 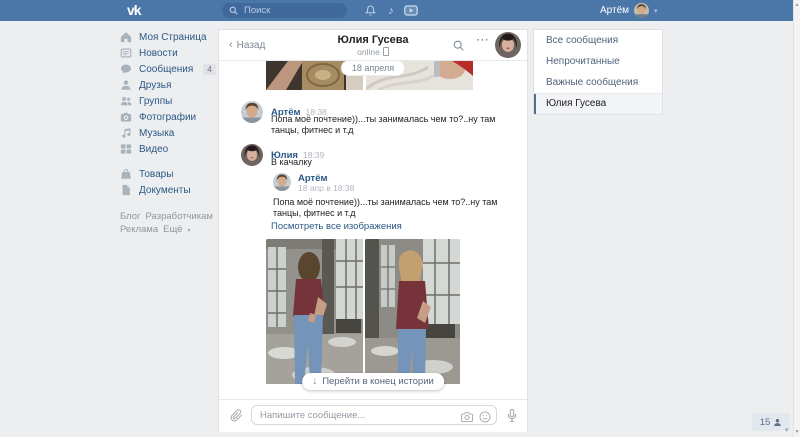 What do you see at coordinates (209, 69) in the screenshot?
I see `unread-counter-badge: 4` at bounding box center [209, 69].